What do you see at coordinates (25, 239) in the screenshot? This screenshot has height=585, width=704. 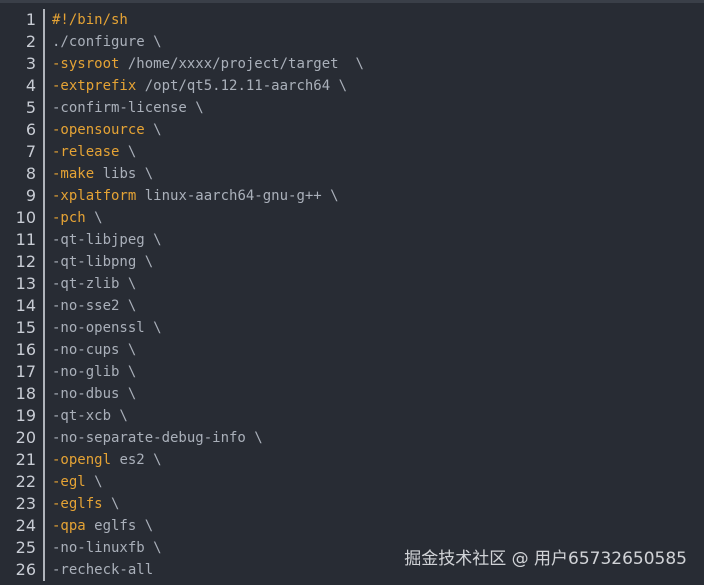 I see `line-number: 11` at bounding box center [25, 239].